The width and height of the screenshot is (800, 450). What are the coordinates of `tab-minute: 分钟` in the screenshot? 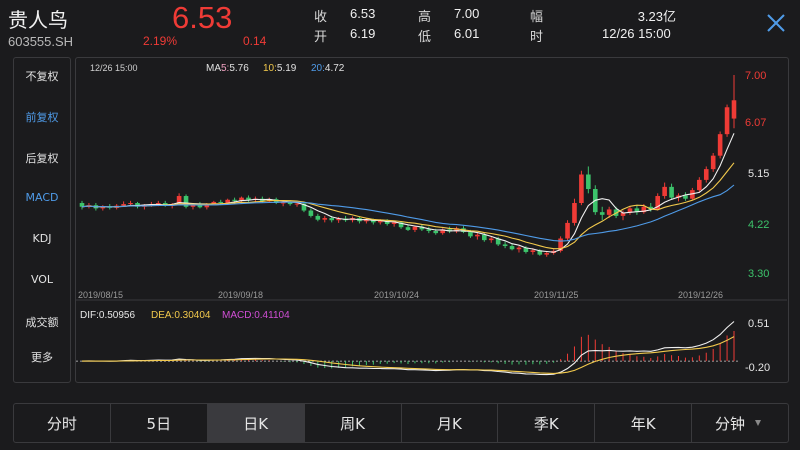 It's located at (740, 423).